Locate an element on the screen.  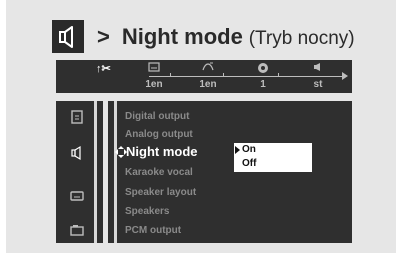
status-subtitle: 1en is located at coordinates (154, 76).